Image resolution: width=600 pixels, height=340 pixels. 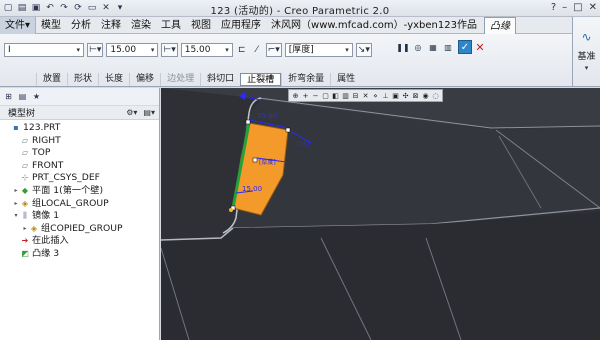 What do you see at coordinates (149, 112) in the screenshot?
I see `tree-settings-icon: ▤▾` at bounding box center [149, 112].